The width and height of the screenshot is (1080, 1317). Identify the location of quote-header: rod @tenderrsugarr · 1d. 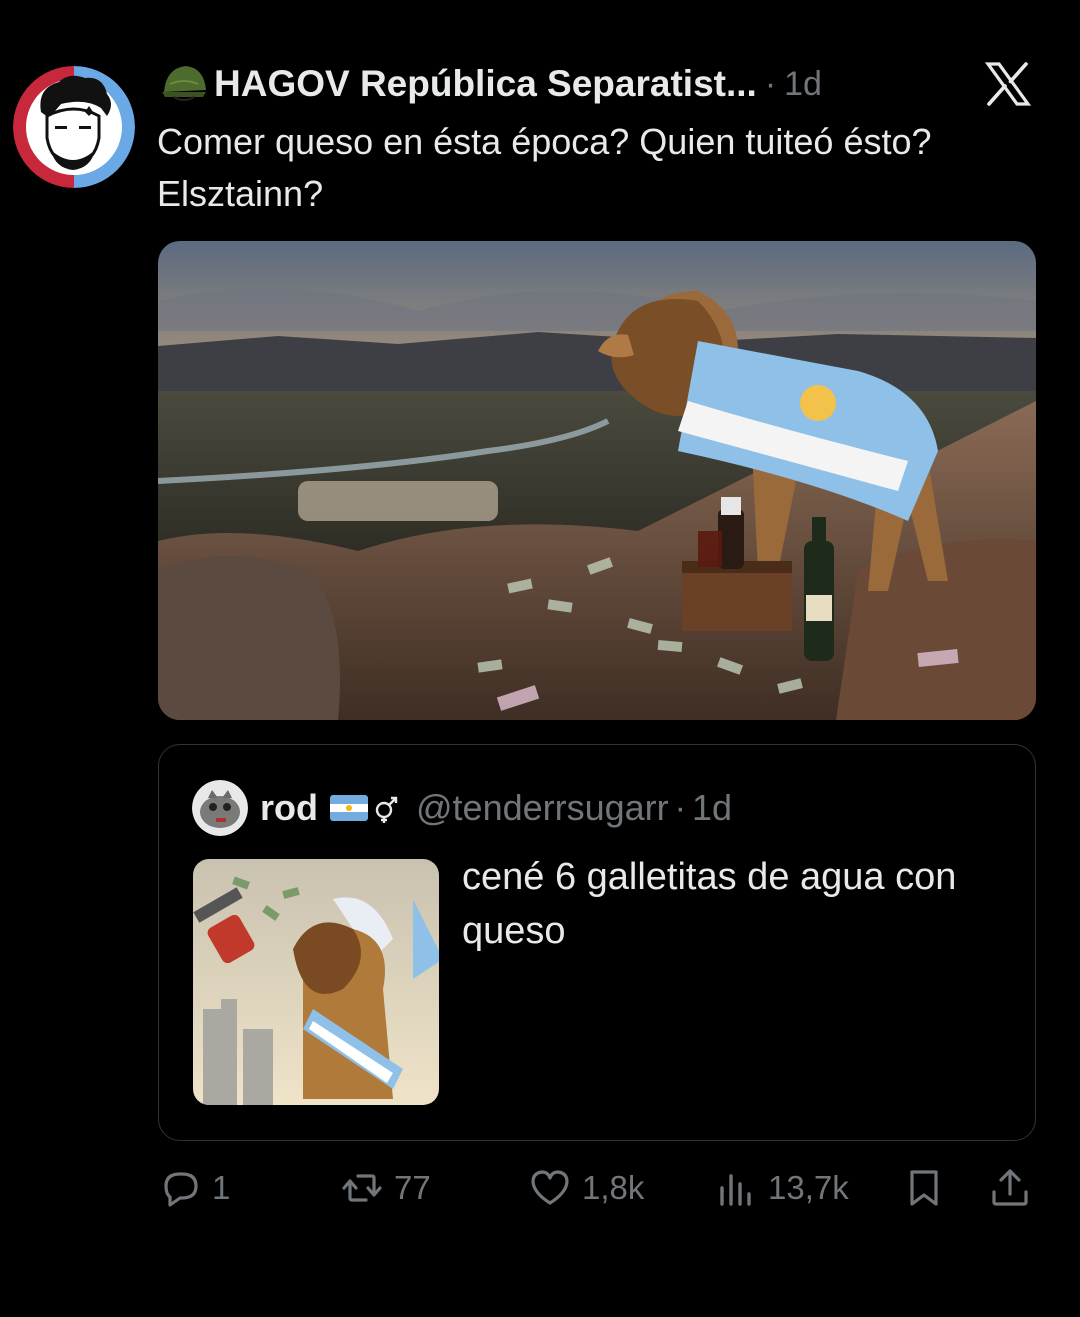
(496, 808).